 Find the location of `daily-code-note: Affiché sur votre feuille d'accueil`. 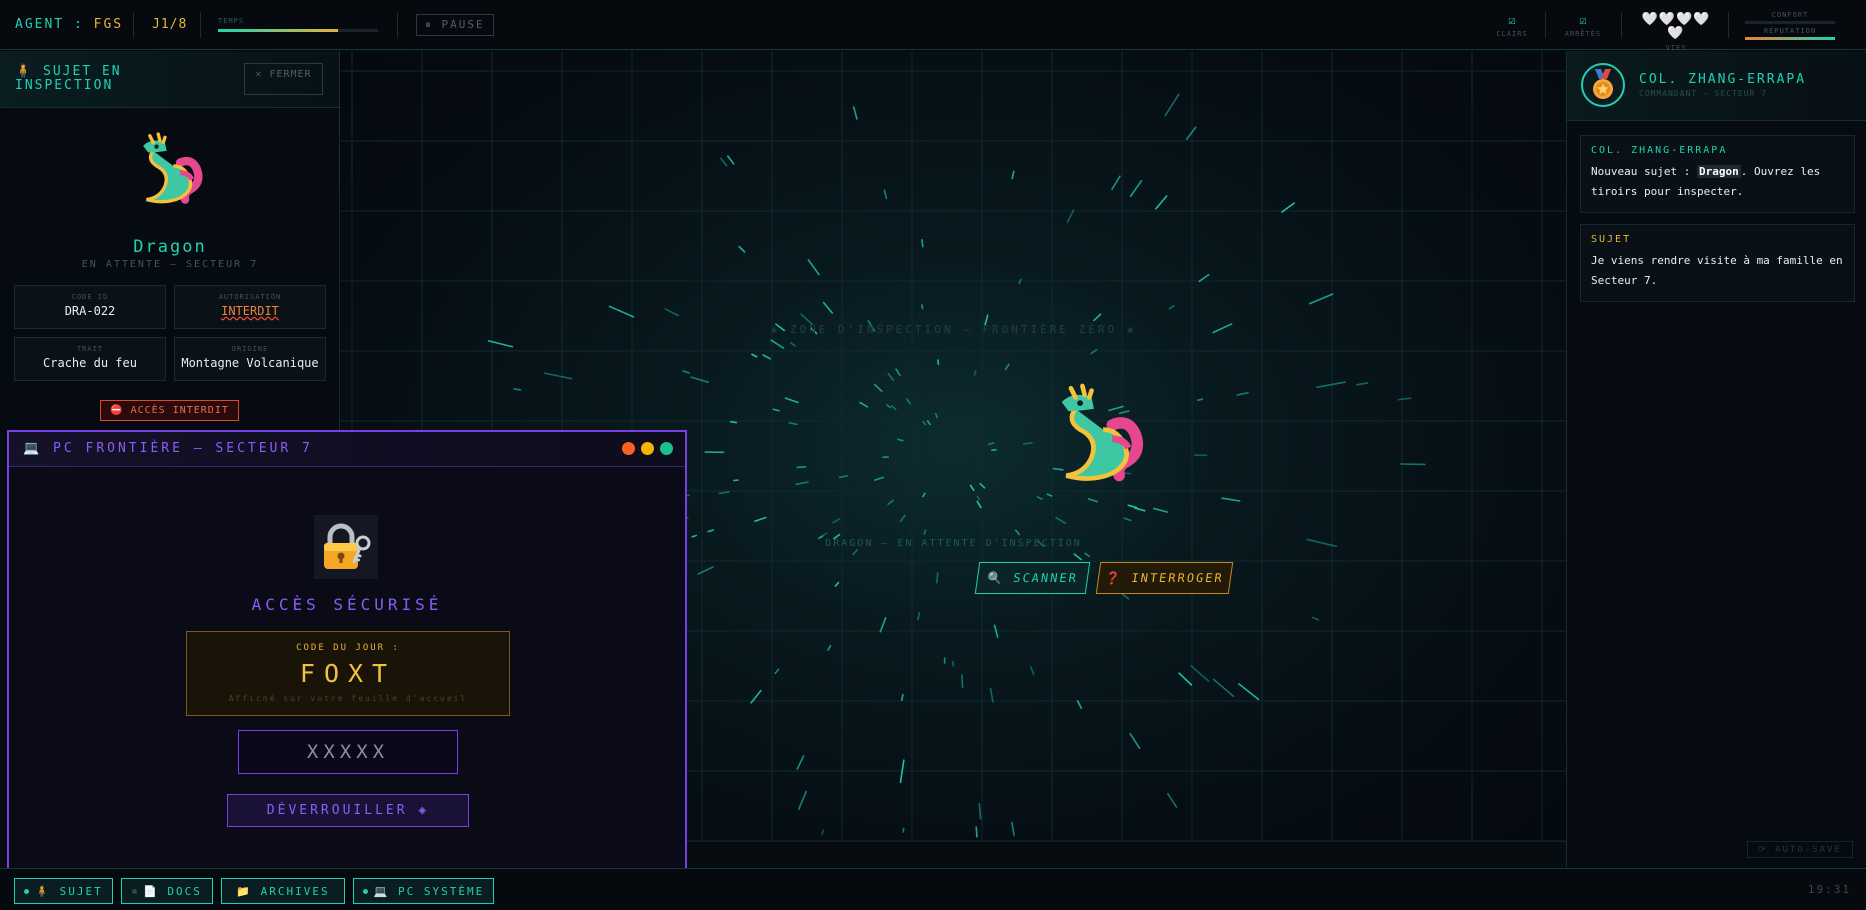

daily-code-note: Affiché sur votre feuille d'accueil is located at coordinates (348, 698).